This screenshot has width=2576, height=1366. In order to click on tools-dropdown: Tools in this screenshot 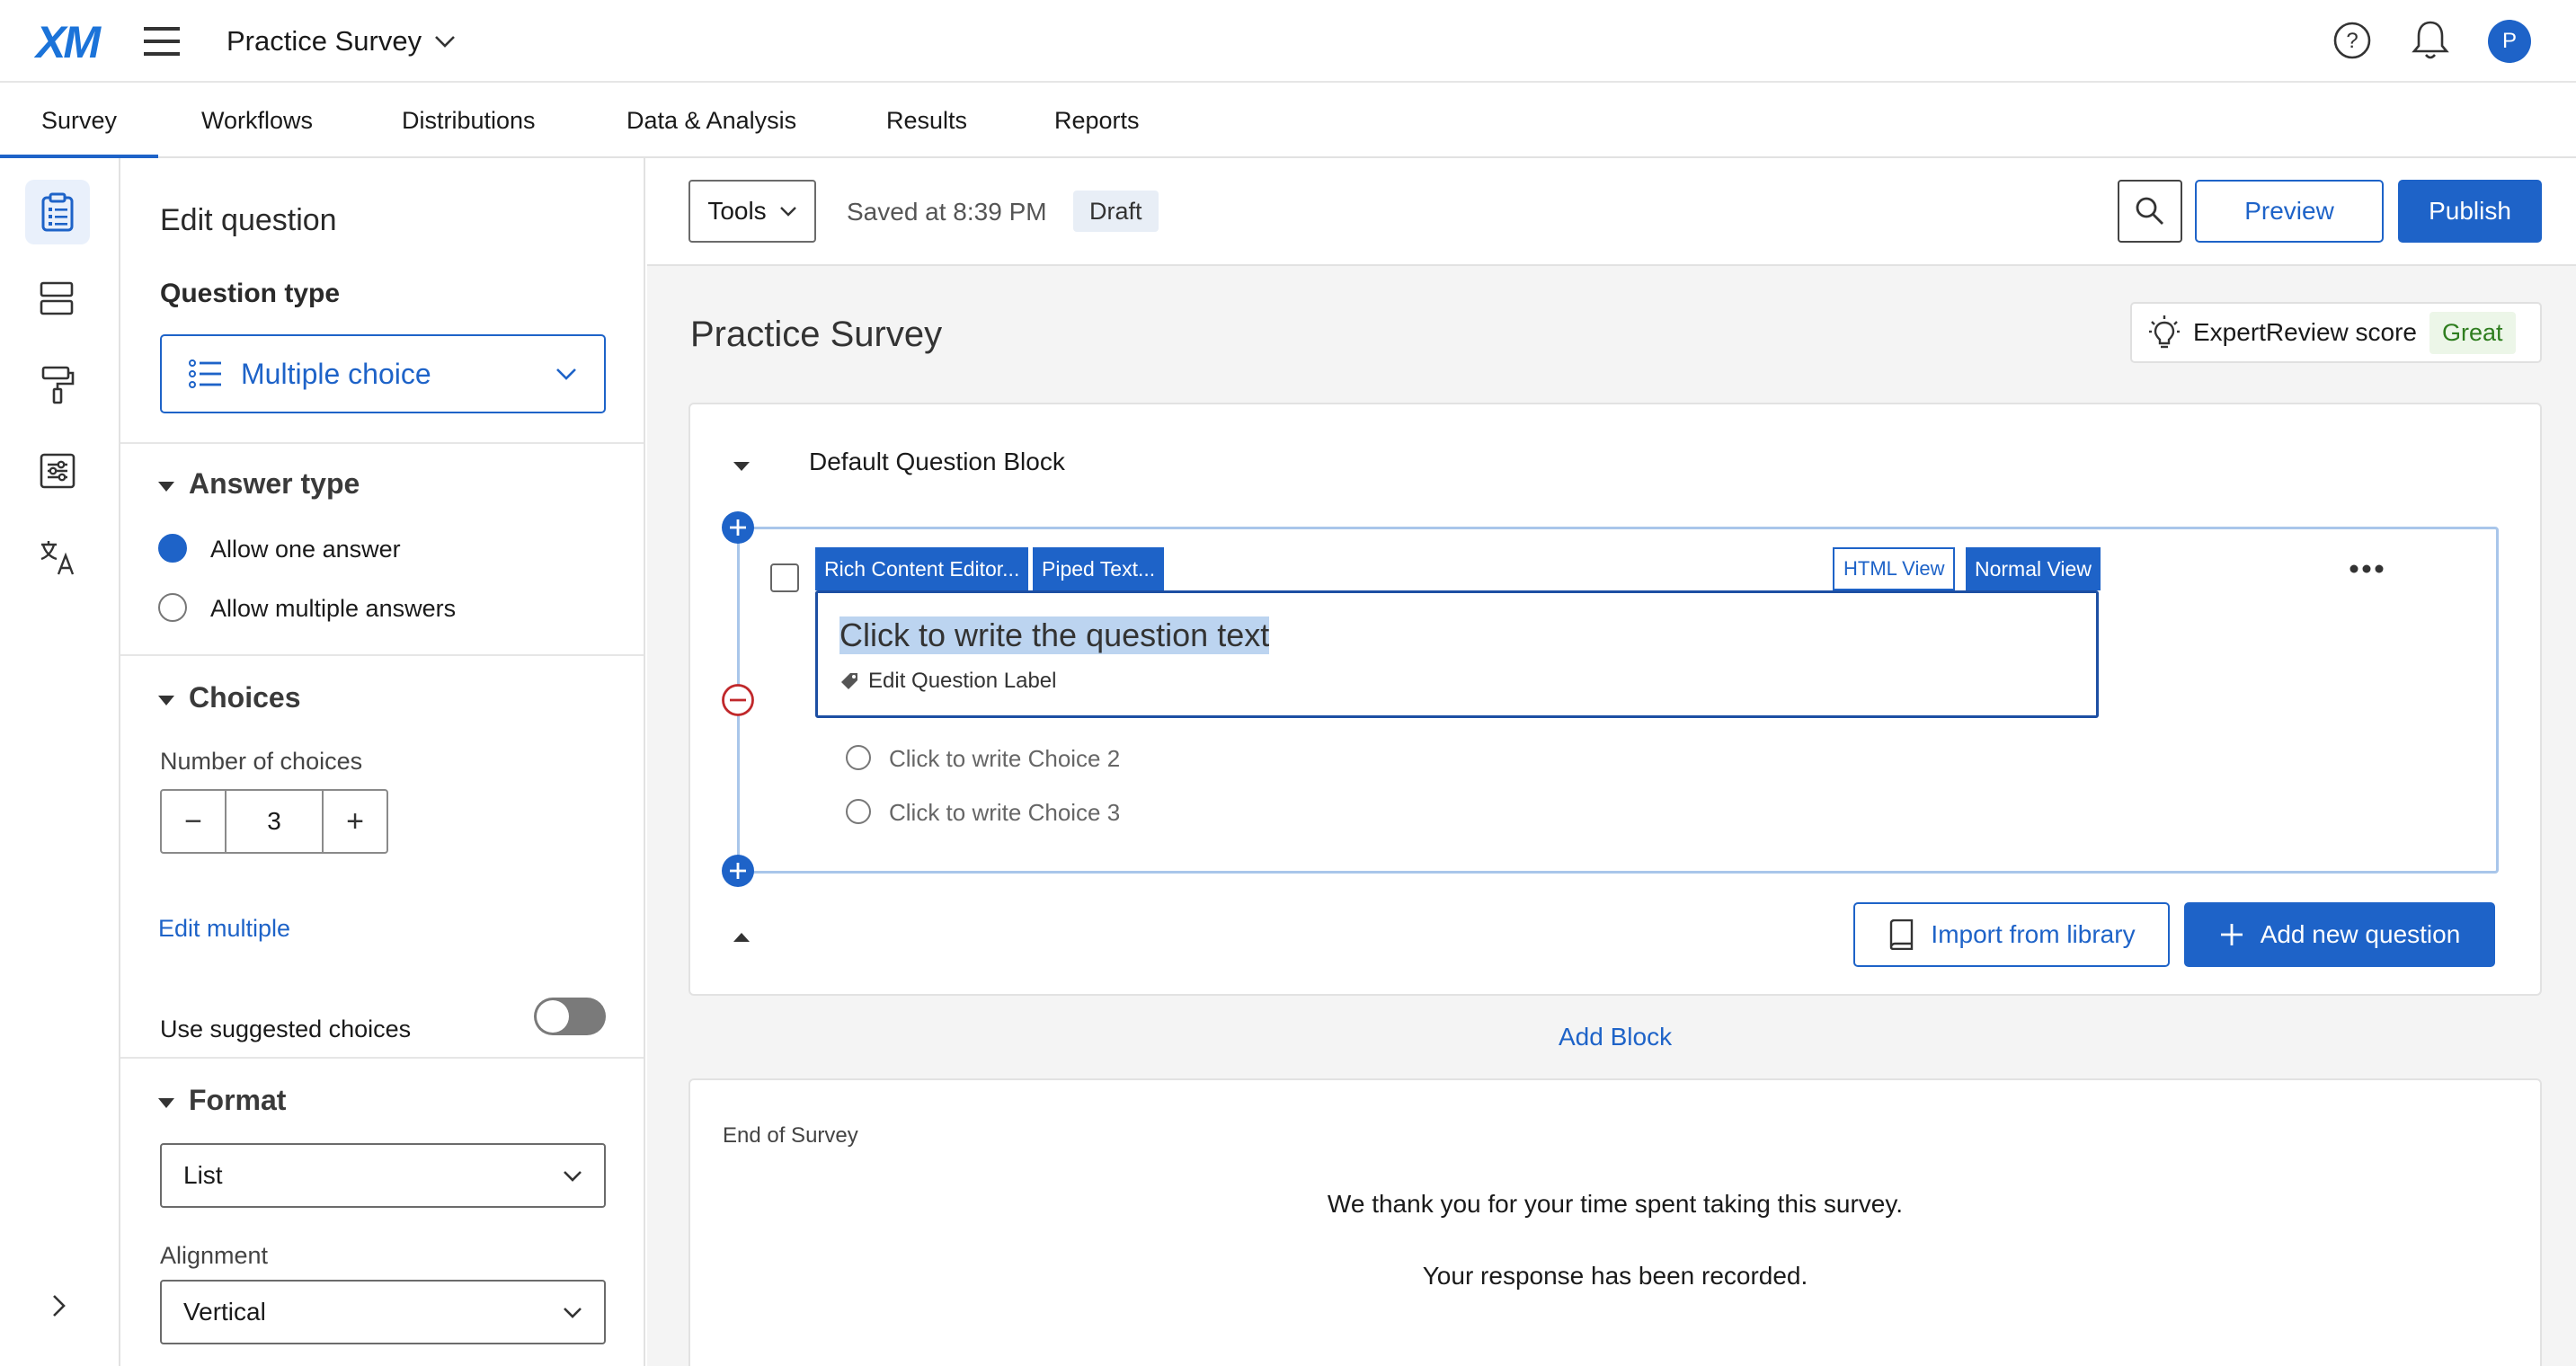, I will do `click(752, 211)`.